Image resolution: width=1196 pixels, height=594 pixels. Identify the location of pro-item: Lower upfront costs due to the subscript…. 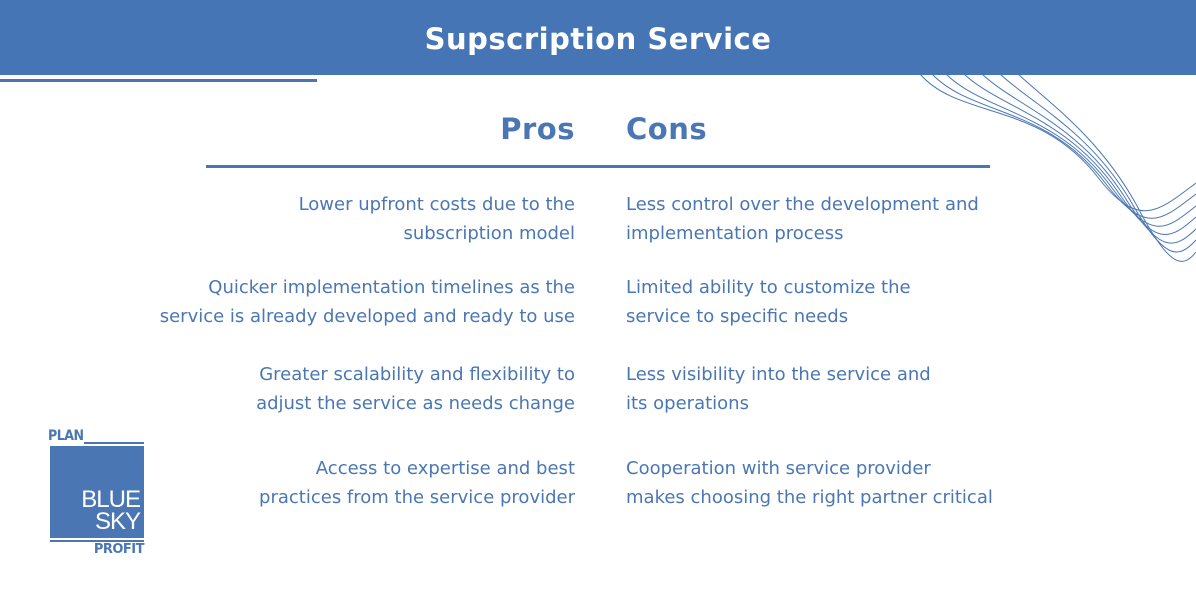
(436, 219).